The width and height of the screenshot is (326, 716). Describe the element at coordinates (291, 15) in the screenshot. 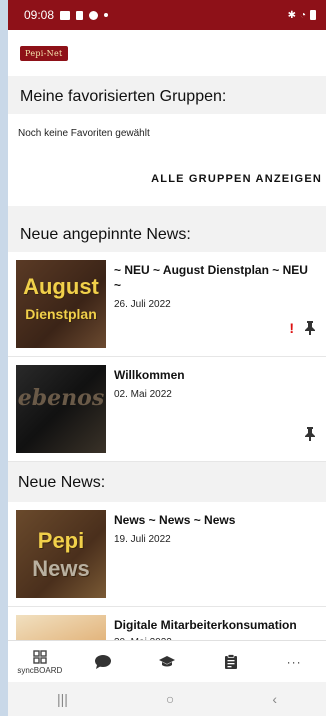

I see `nfc-icon: ✱` at that location.